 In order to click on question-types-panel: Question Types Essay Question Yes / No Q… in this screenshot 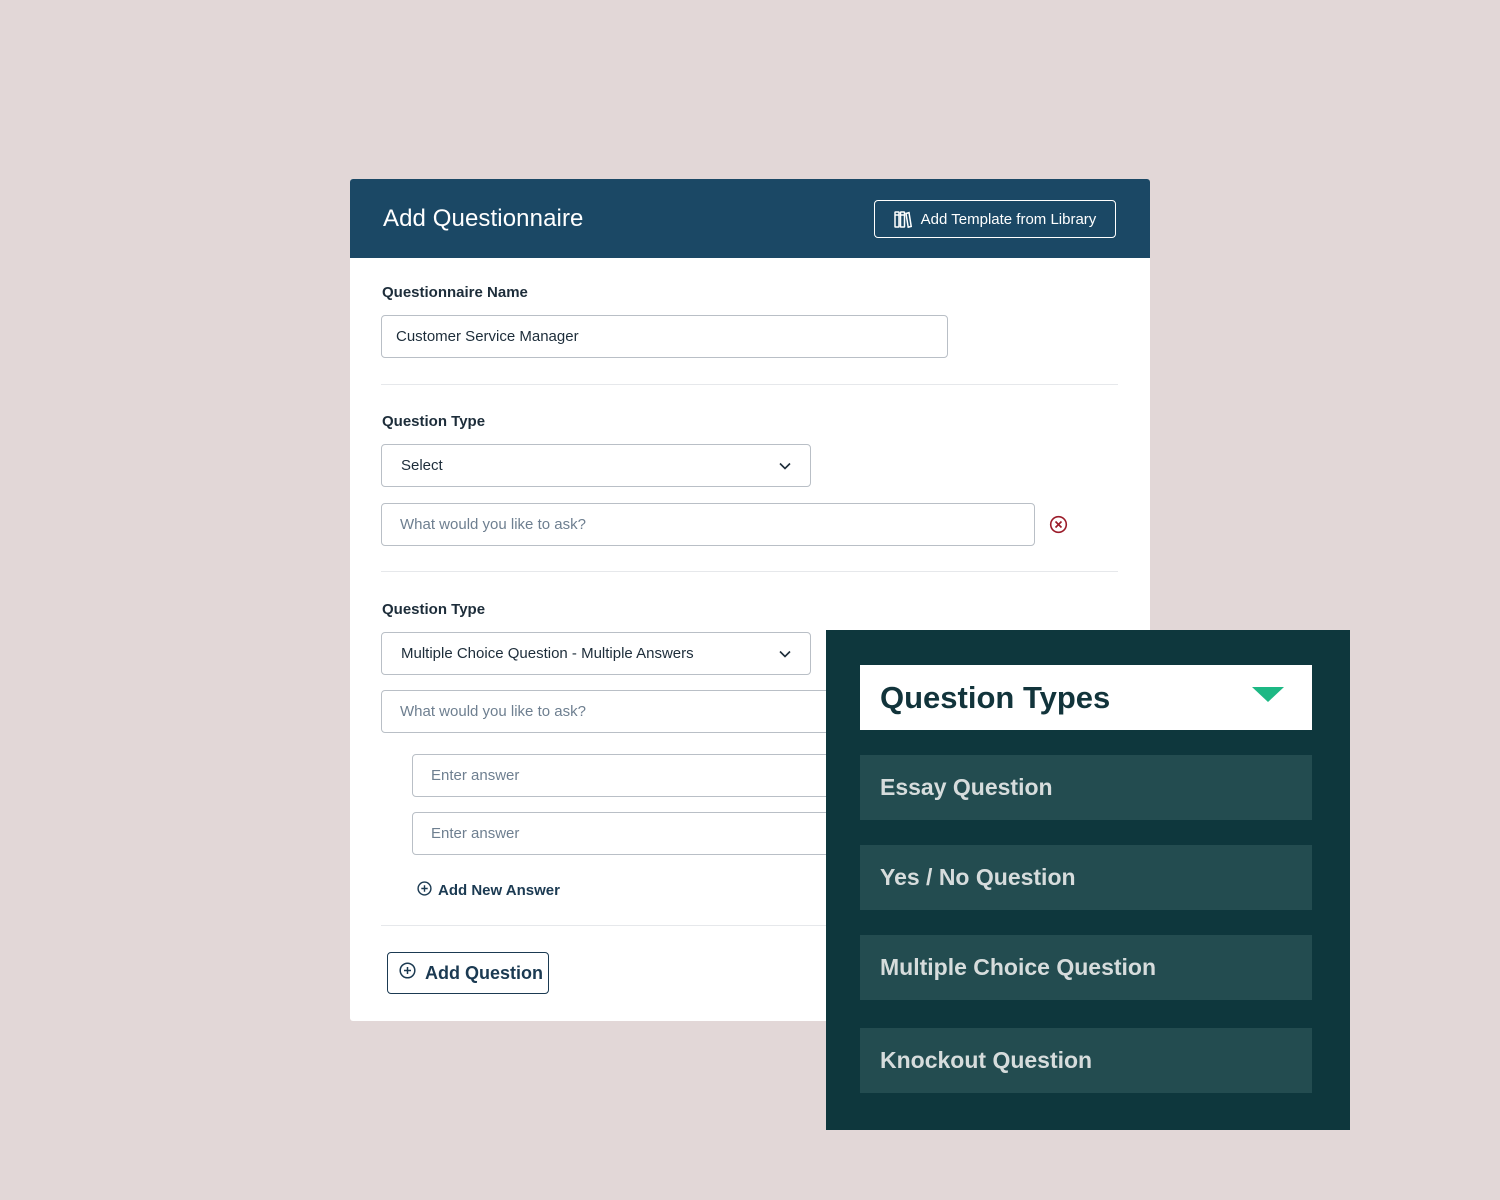, I will do `click(1088, 880)`.